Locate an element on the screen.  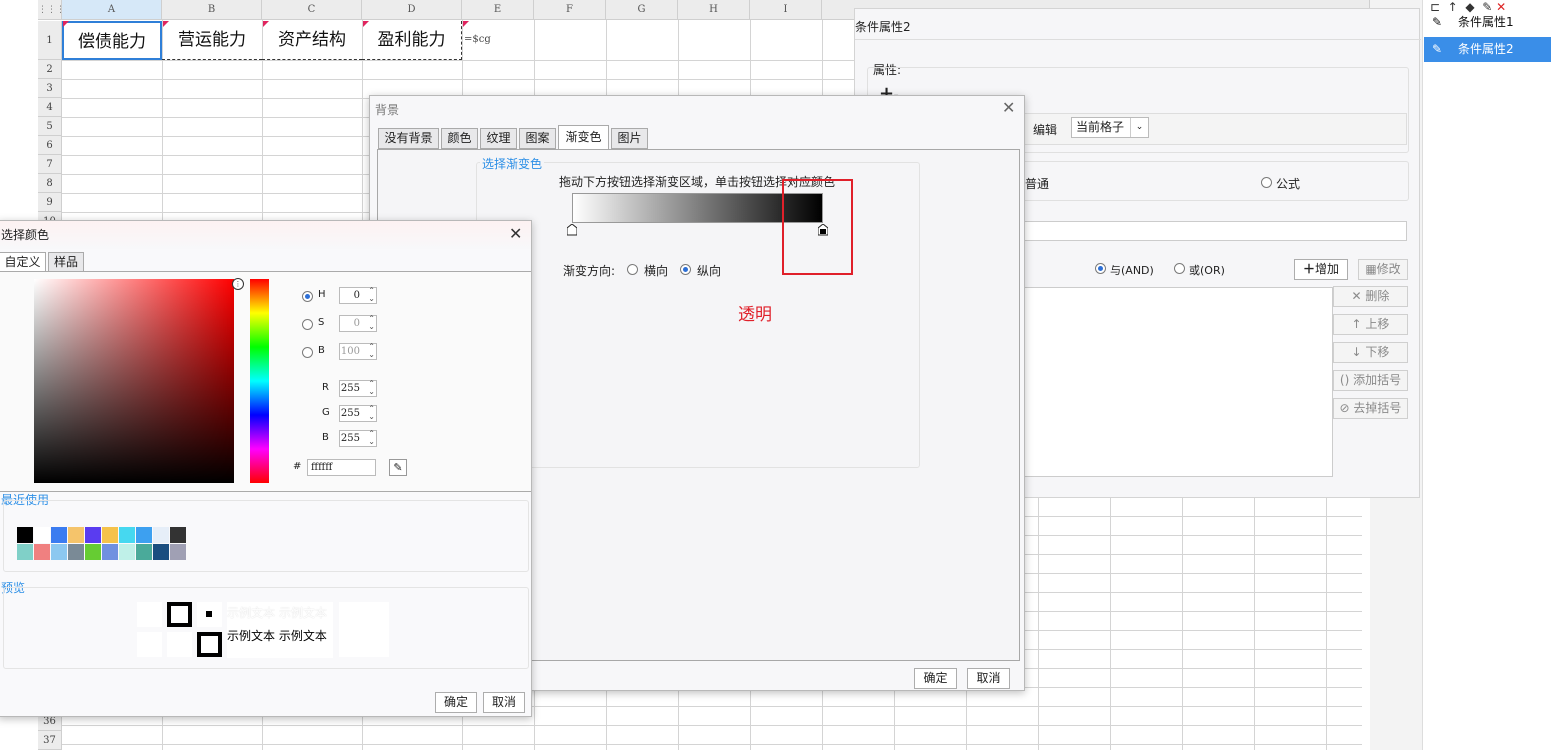
row-header-6: 6 is located at coordinates (50, 145).